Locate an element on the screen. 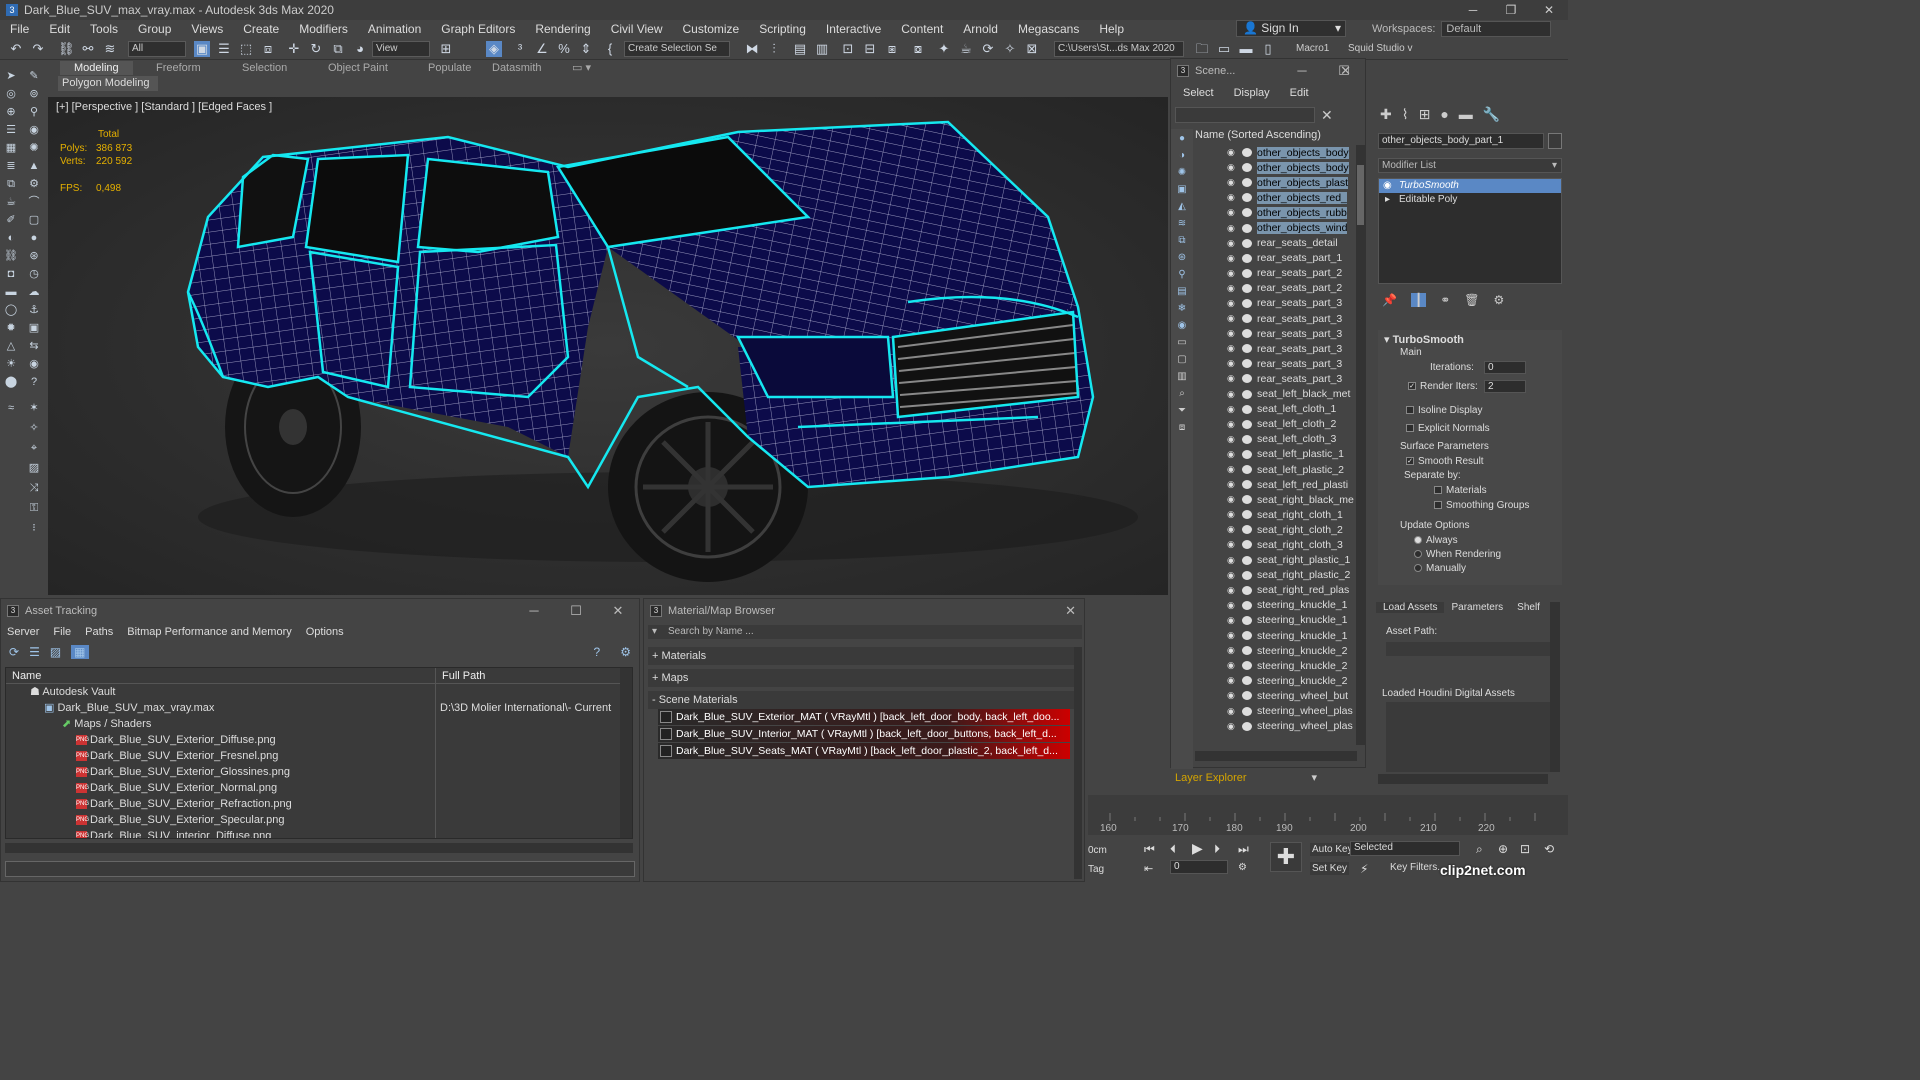  stack-icon: ≣ is located at coordinates (11, 166).